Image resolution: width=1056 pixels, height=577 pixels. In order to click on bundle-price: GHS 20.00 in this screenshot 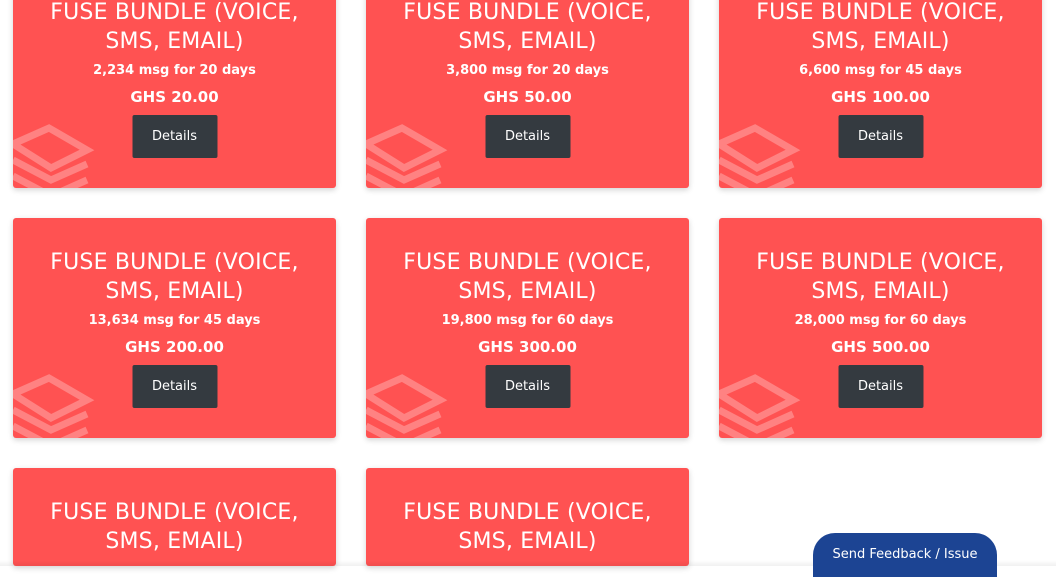, I will do `click(174, 97)`.